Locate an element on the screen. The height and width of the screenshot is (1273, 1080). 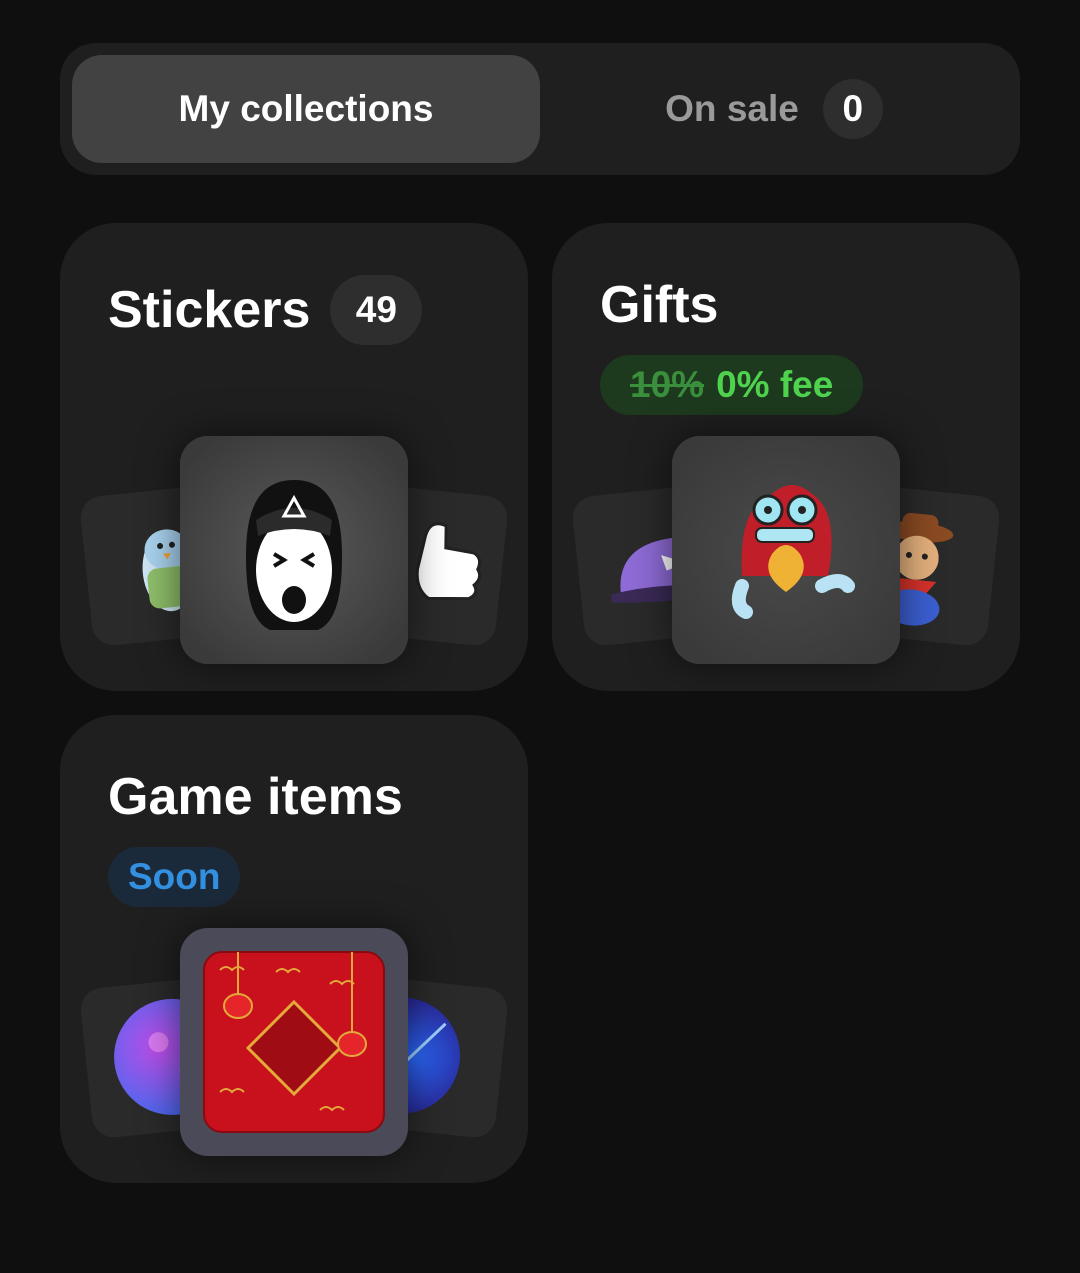
old-fee: 10% is located at coordinates (667, 384).